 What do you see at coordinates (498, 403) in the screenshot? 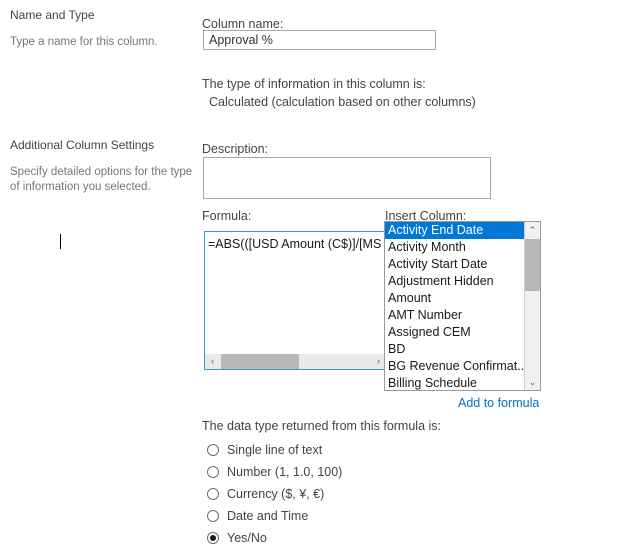
I see `add-to-formula-link: Add to formula` at bounding box center [498, 403].